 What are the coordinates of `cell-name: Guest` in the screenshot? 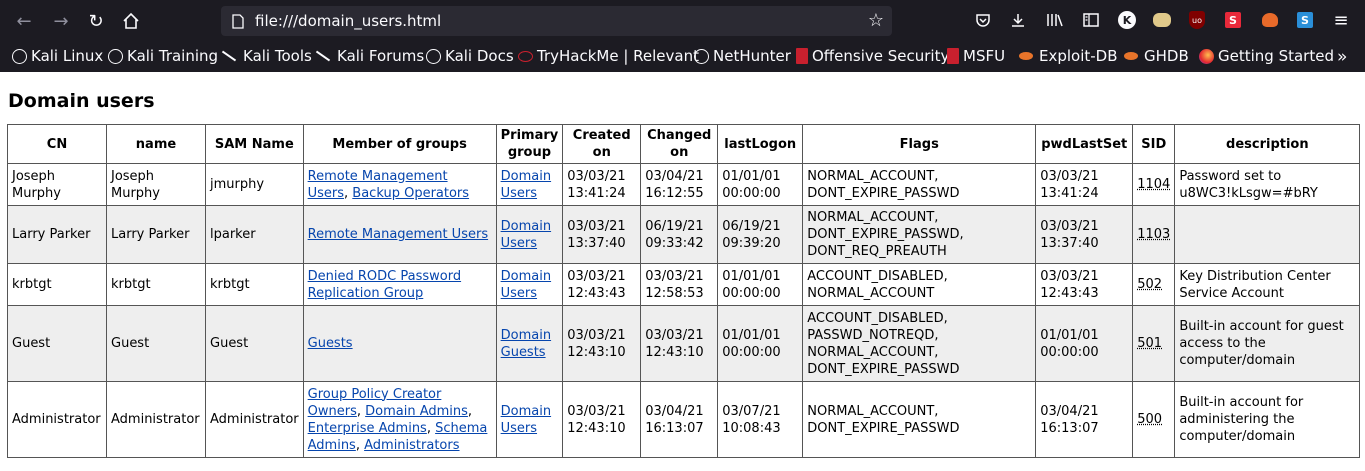 It's located at (156, 343).